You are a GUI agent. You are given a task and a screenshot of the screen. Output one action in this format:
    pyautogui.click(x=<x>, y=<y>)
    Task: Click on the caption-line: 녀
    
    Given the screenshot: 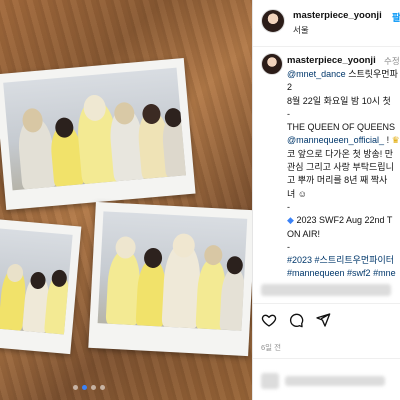 What is the action you would take?
    pyautogui.click(x=291, y=193)
    